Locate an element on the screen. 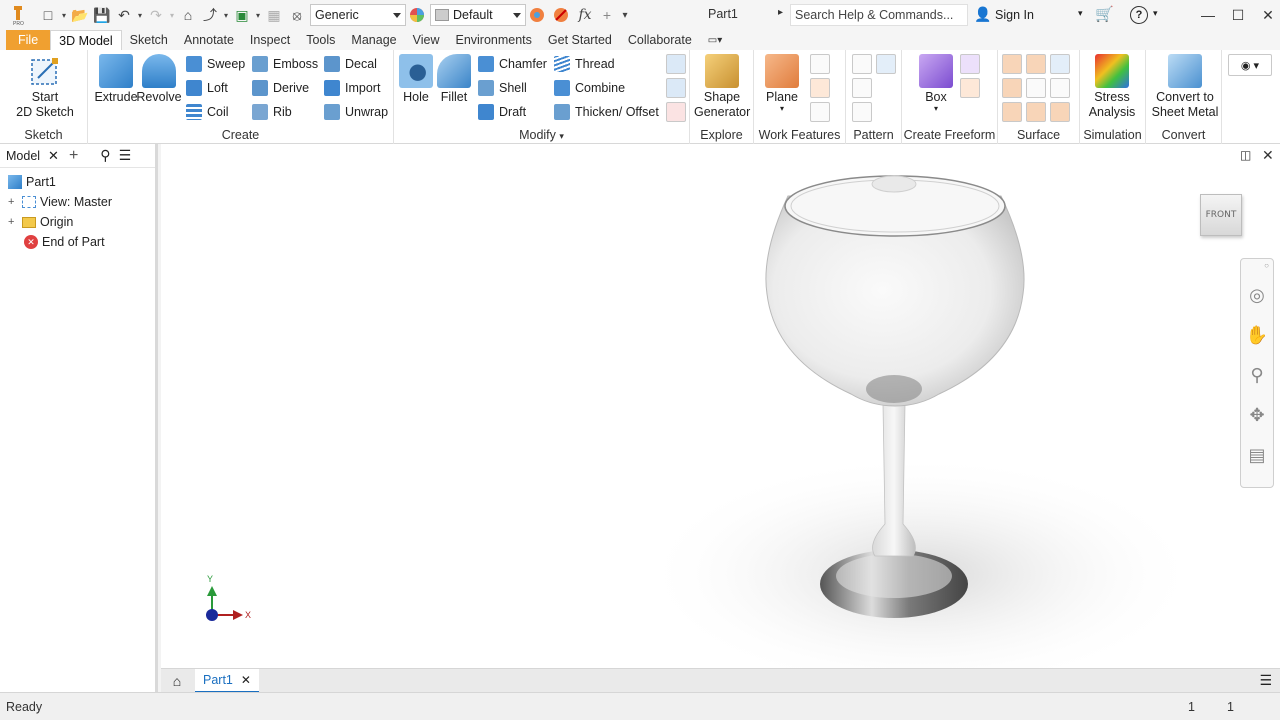  trim-icon is located at coordinates (1012, 88).